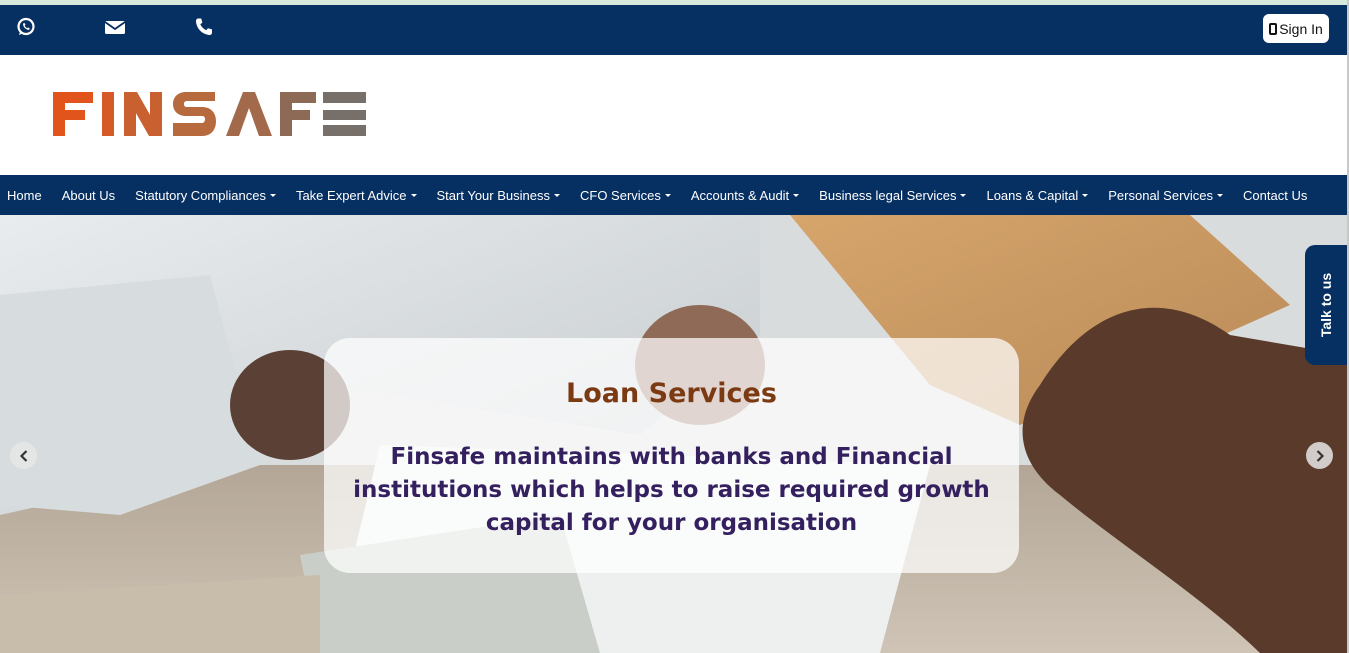 The height and width of the screenshot is (653, 1349). What do you see at coordinates (210, 114) in the screenshot?
I see `finsafe-logo` at bounding box center [210, 114].